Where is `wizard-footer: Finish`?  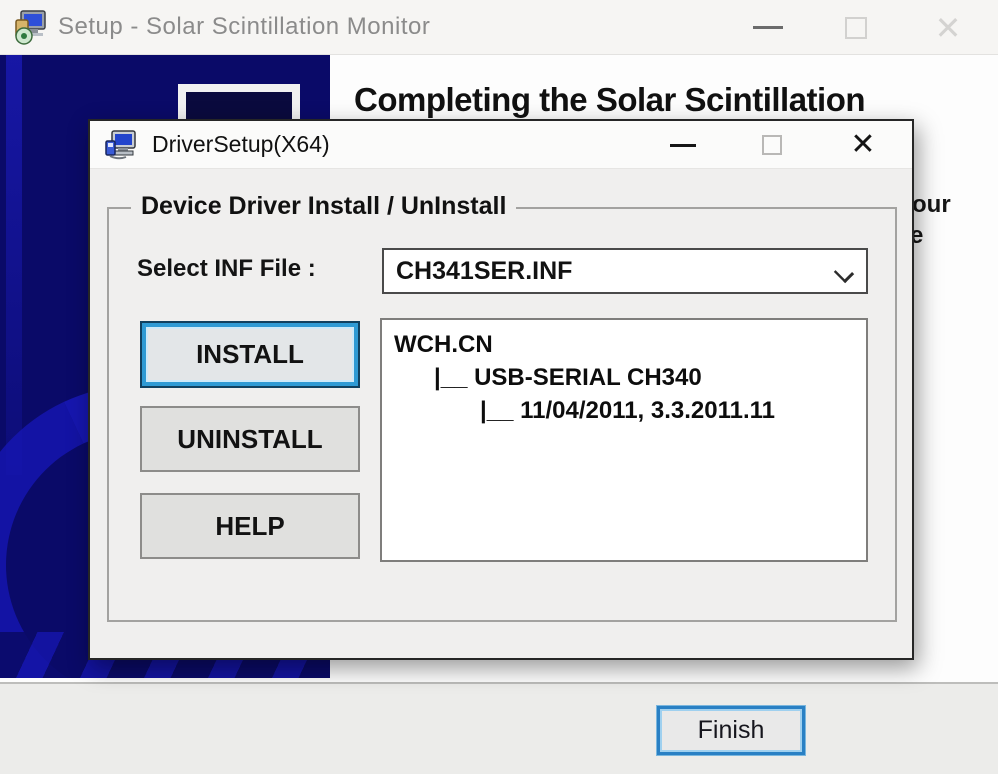 wizard-footer: Finish is located at coordinates (499, 729).